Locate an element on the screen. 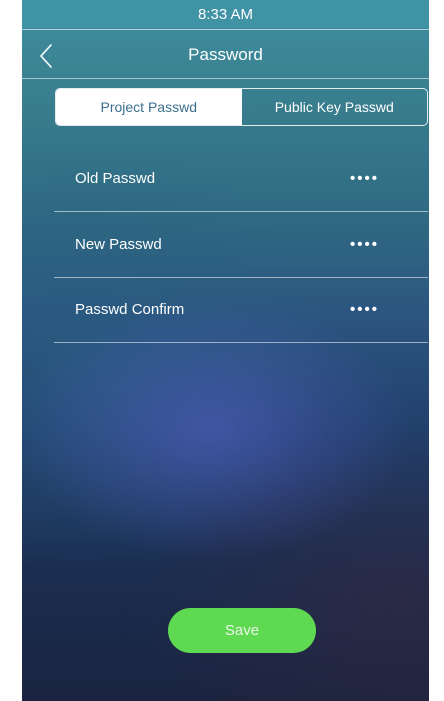  save-button: Save is located at coordinates (242, 630).